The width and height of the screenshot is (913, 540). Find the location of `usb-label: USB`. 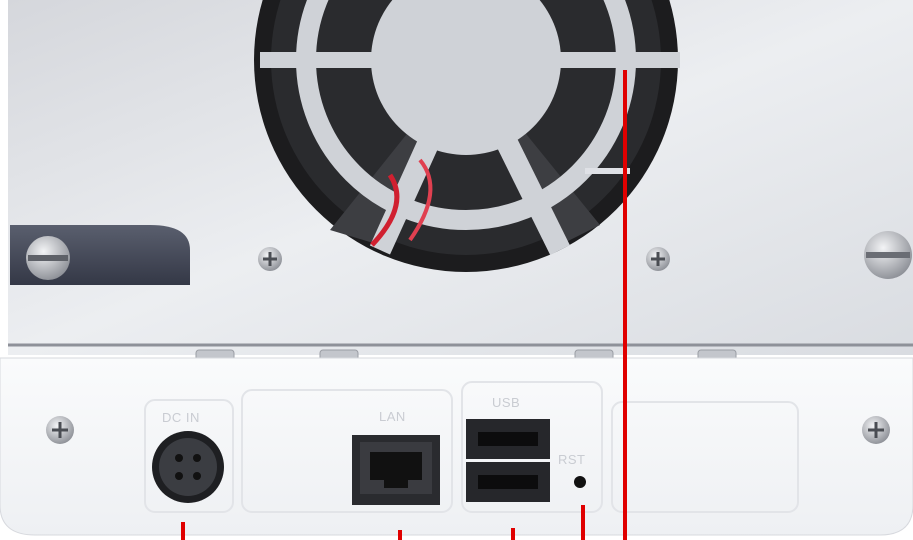

usb-label: USB is located at coordinates (506, 402).